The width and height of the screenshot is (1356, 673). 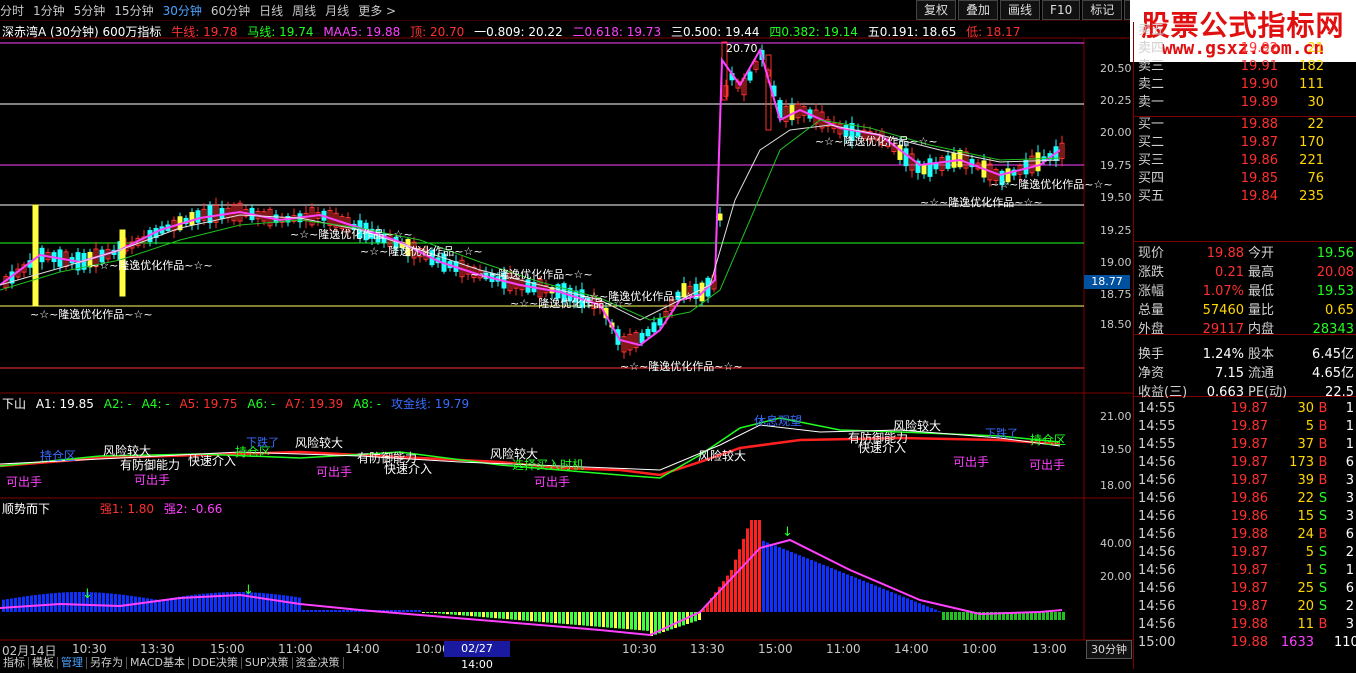 What do you see at coordinates (1047, 465) in the screenshot?
I see `can-sell-label: 可出手` at bounding box center [1047, 465].